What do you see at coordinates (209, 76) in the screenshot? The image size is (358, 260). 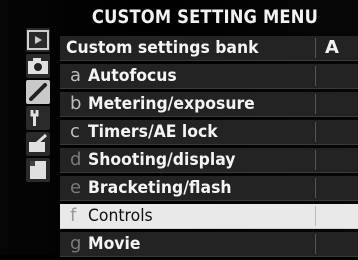 I see `menu-item-autofocus: a Autofocus` at bounding box center [209, 76].